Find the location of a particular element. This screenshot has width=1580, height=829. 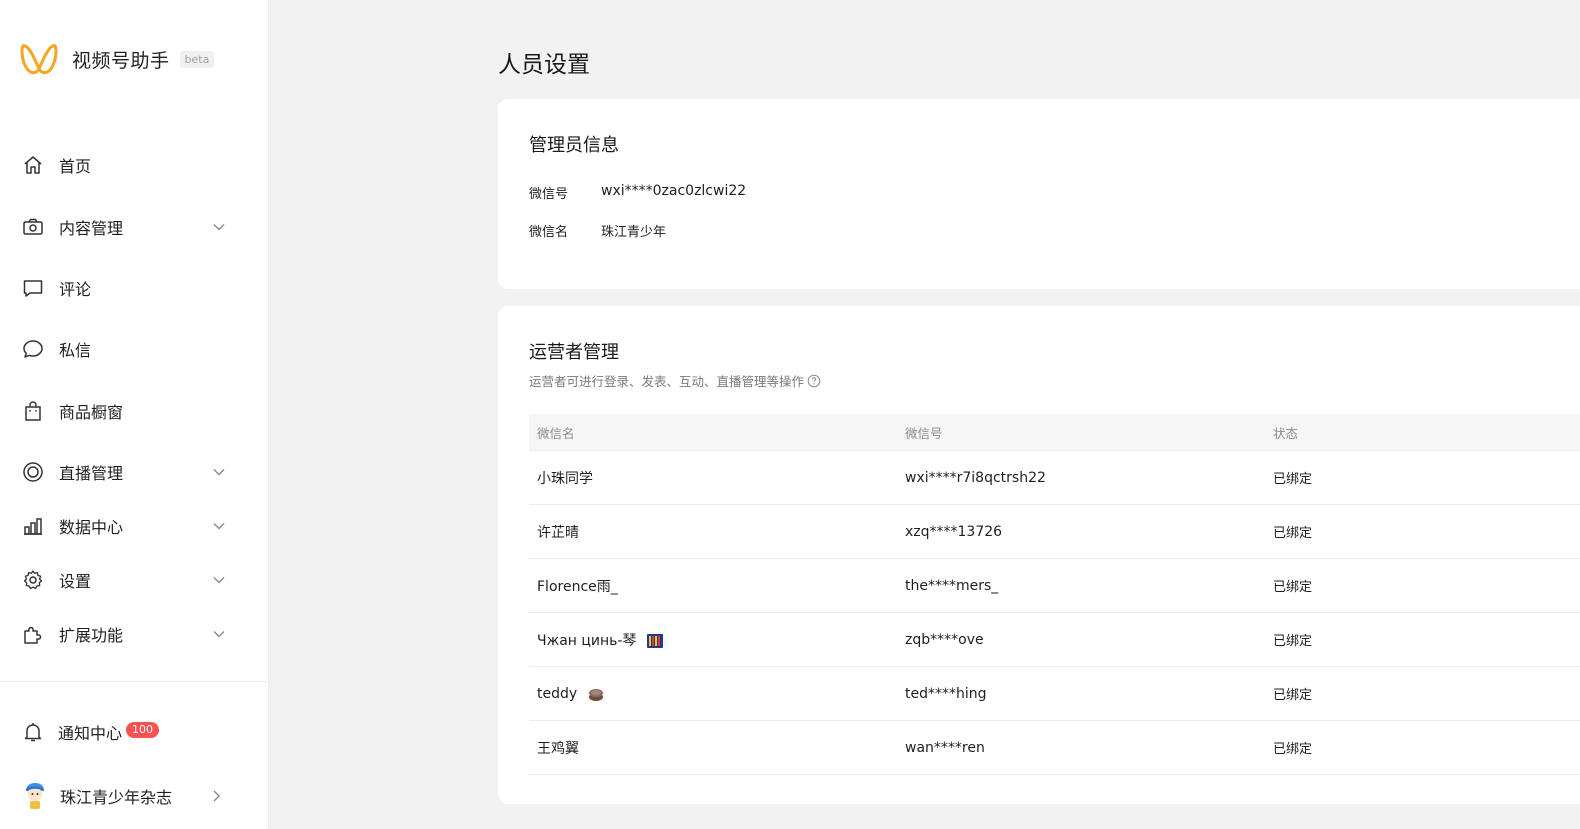

chevron-right-icon is located at coordinates (216, 796).